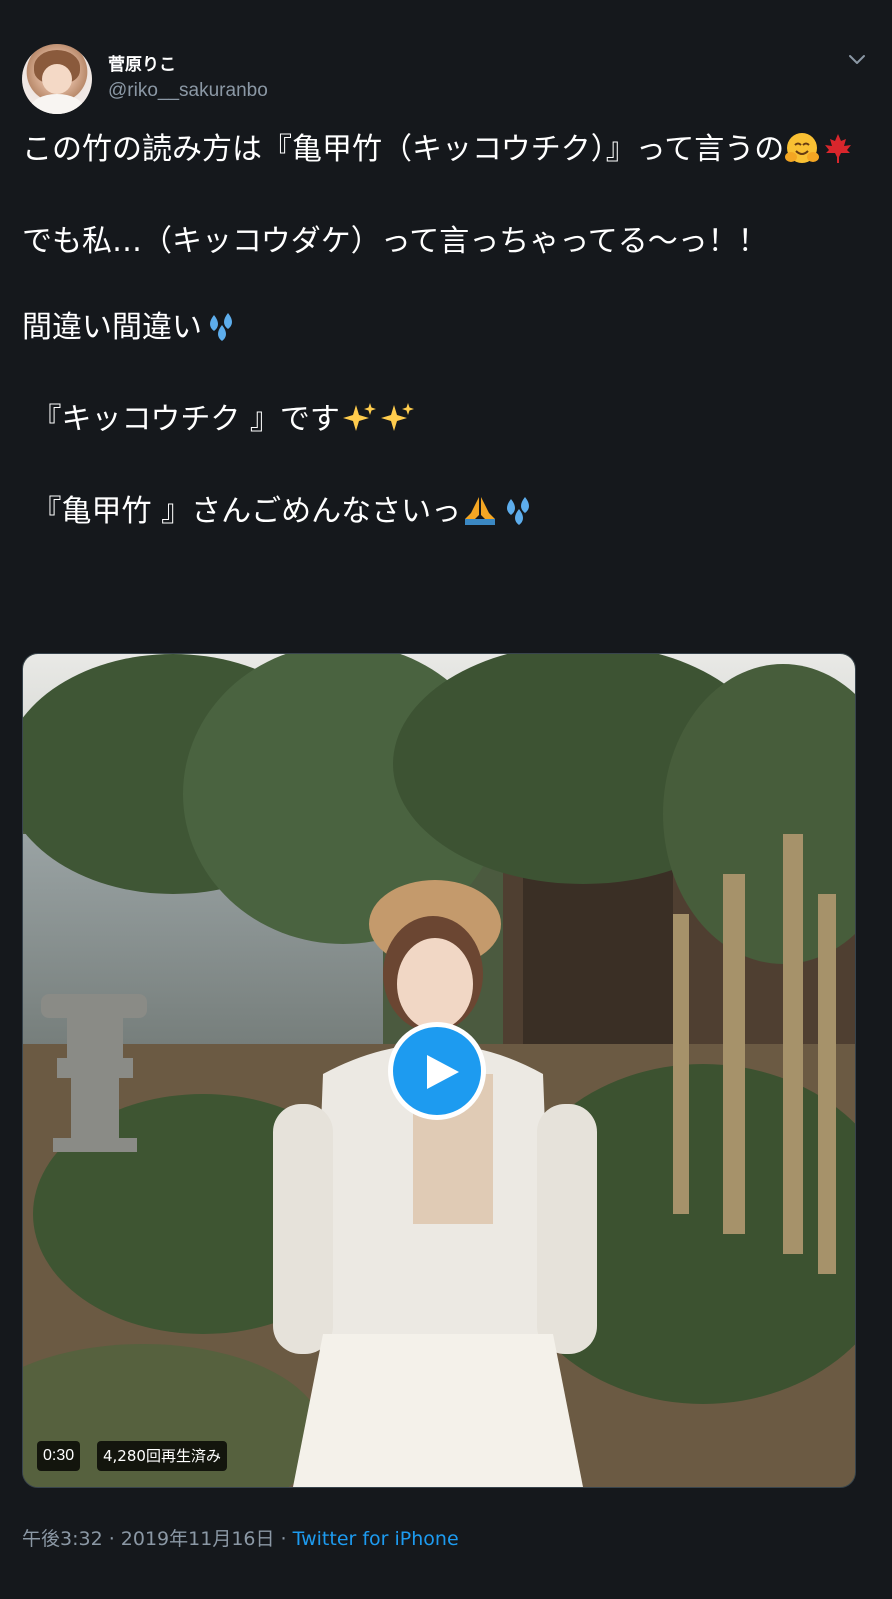 Image resolution: width=892 pixels, height=1599 pixels. What do you see at coordinates (62, 1539) in the screenshot?
I see `tweet-time: 午後3:32` at bounding box center [62, 1539].